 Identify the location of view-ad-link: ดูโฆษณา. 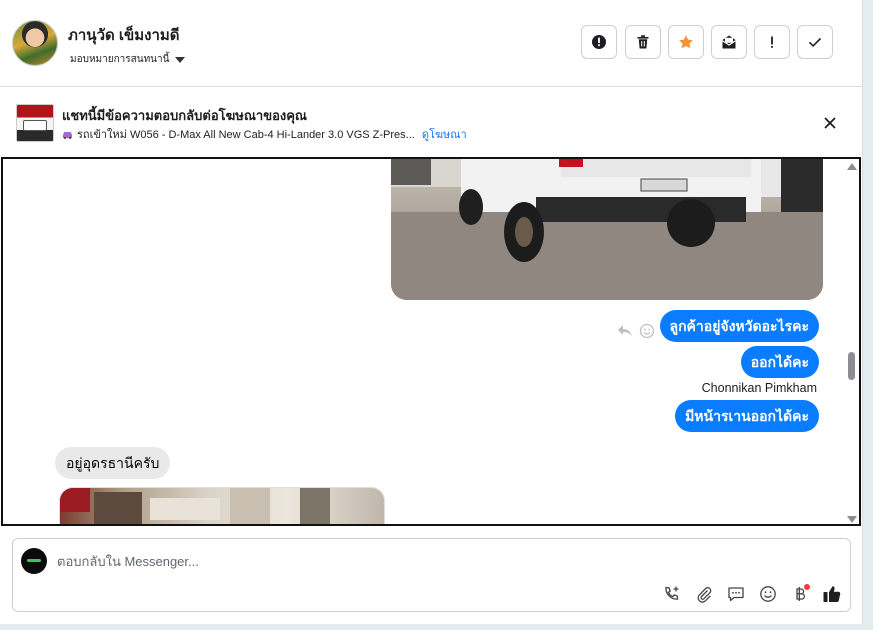
(444, 134).